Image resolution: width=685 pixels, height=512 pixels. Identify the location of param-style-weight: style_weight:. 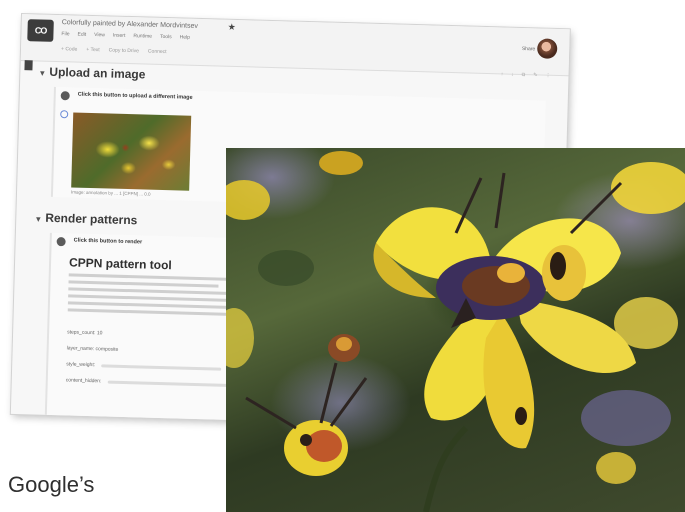
(144, 366).